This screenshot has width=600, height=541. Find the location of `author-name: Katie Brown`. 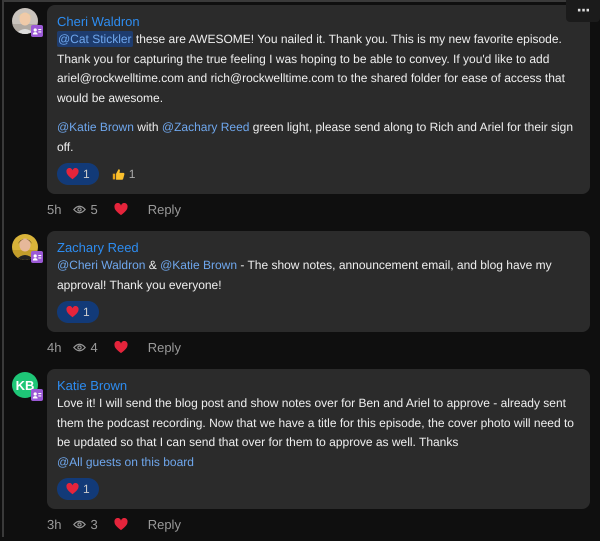

author-name: Katie Brown is located at coordinates (92, 385).